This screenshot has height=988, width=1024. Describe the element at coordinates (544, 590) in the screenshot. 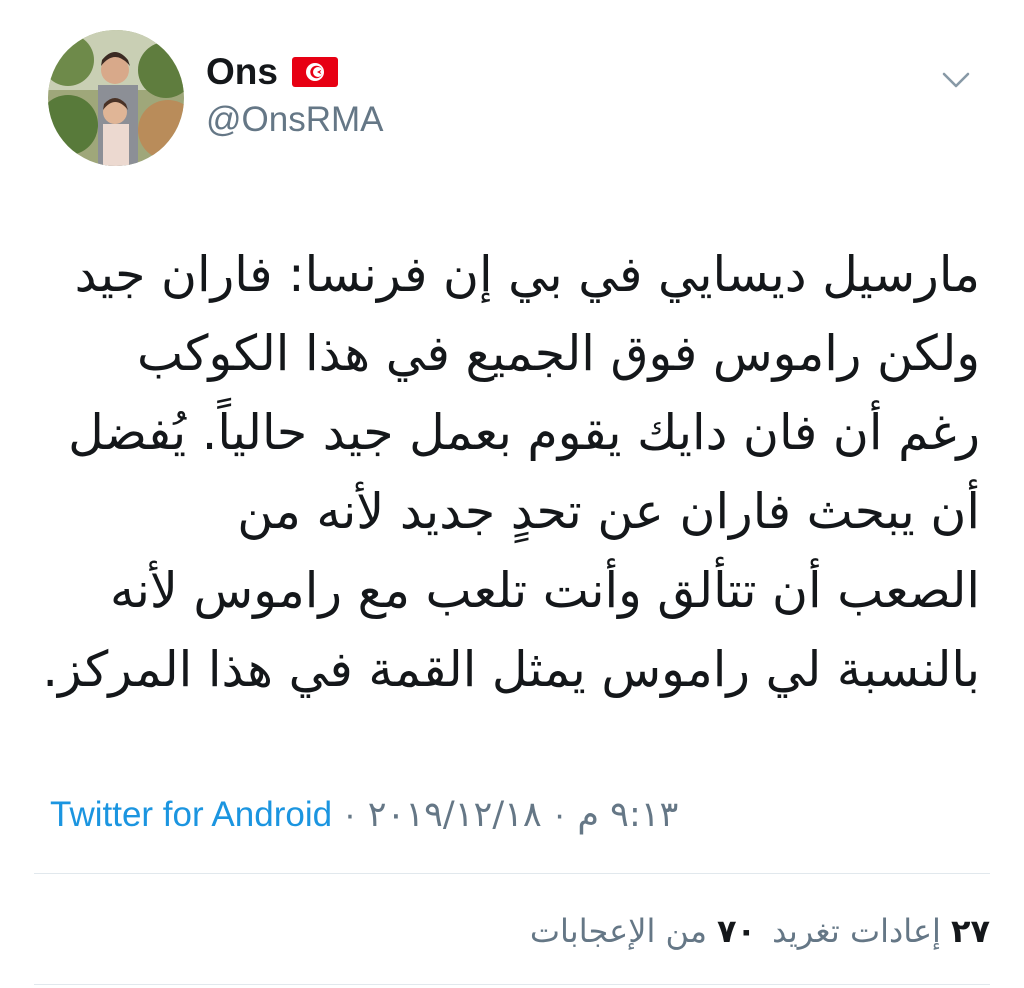

I see `tweet-line: الصعب أن تتألق وأنت تلعب مع راموس لأنه` at that location.